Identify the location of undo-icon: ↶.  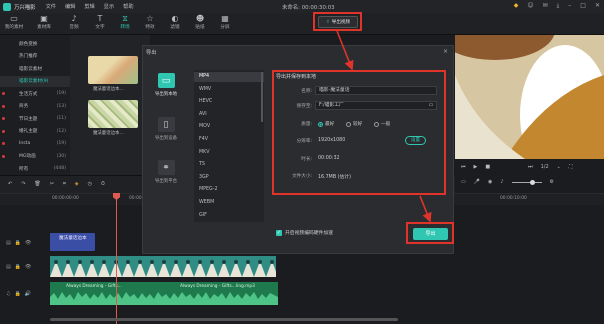
(10, 184).